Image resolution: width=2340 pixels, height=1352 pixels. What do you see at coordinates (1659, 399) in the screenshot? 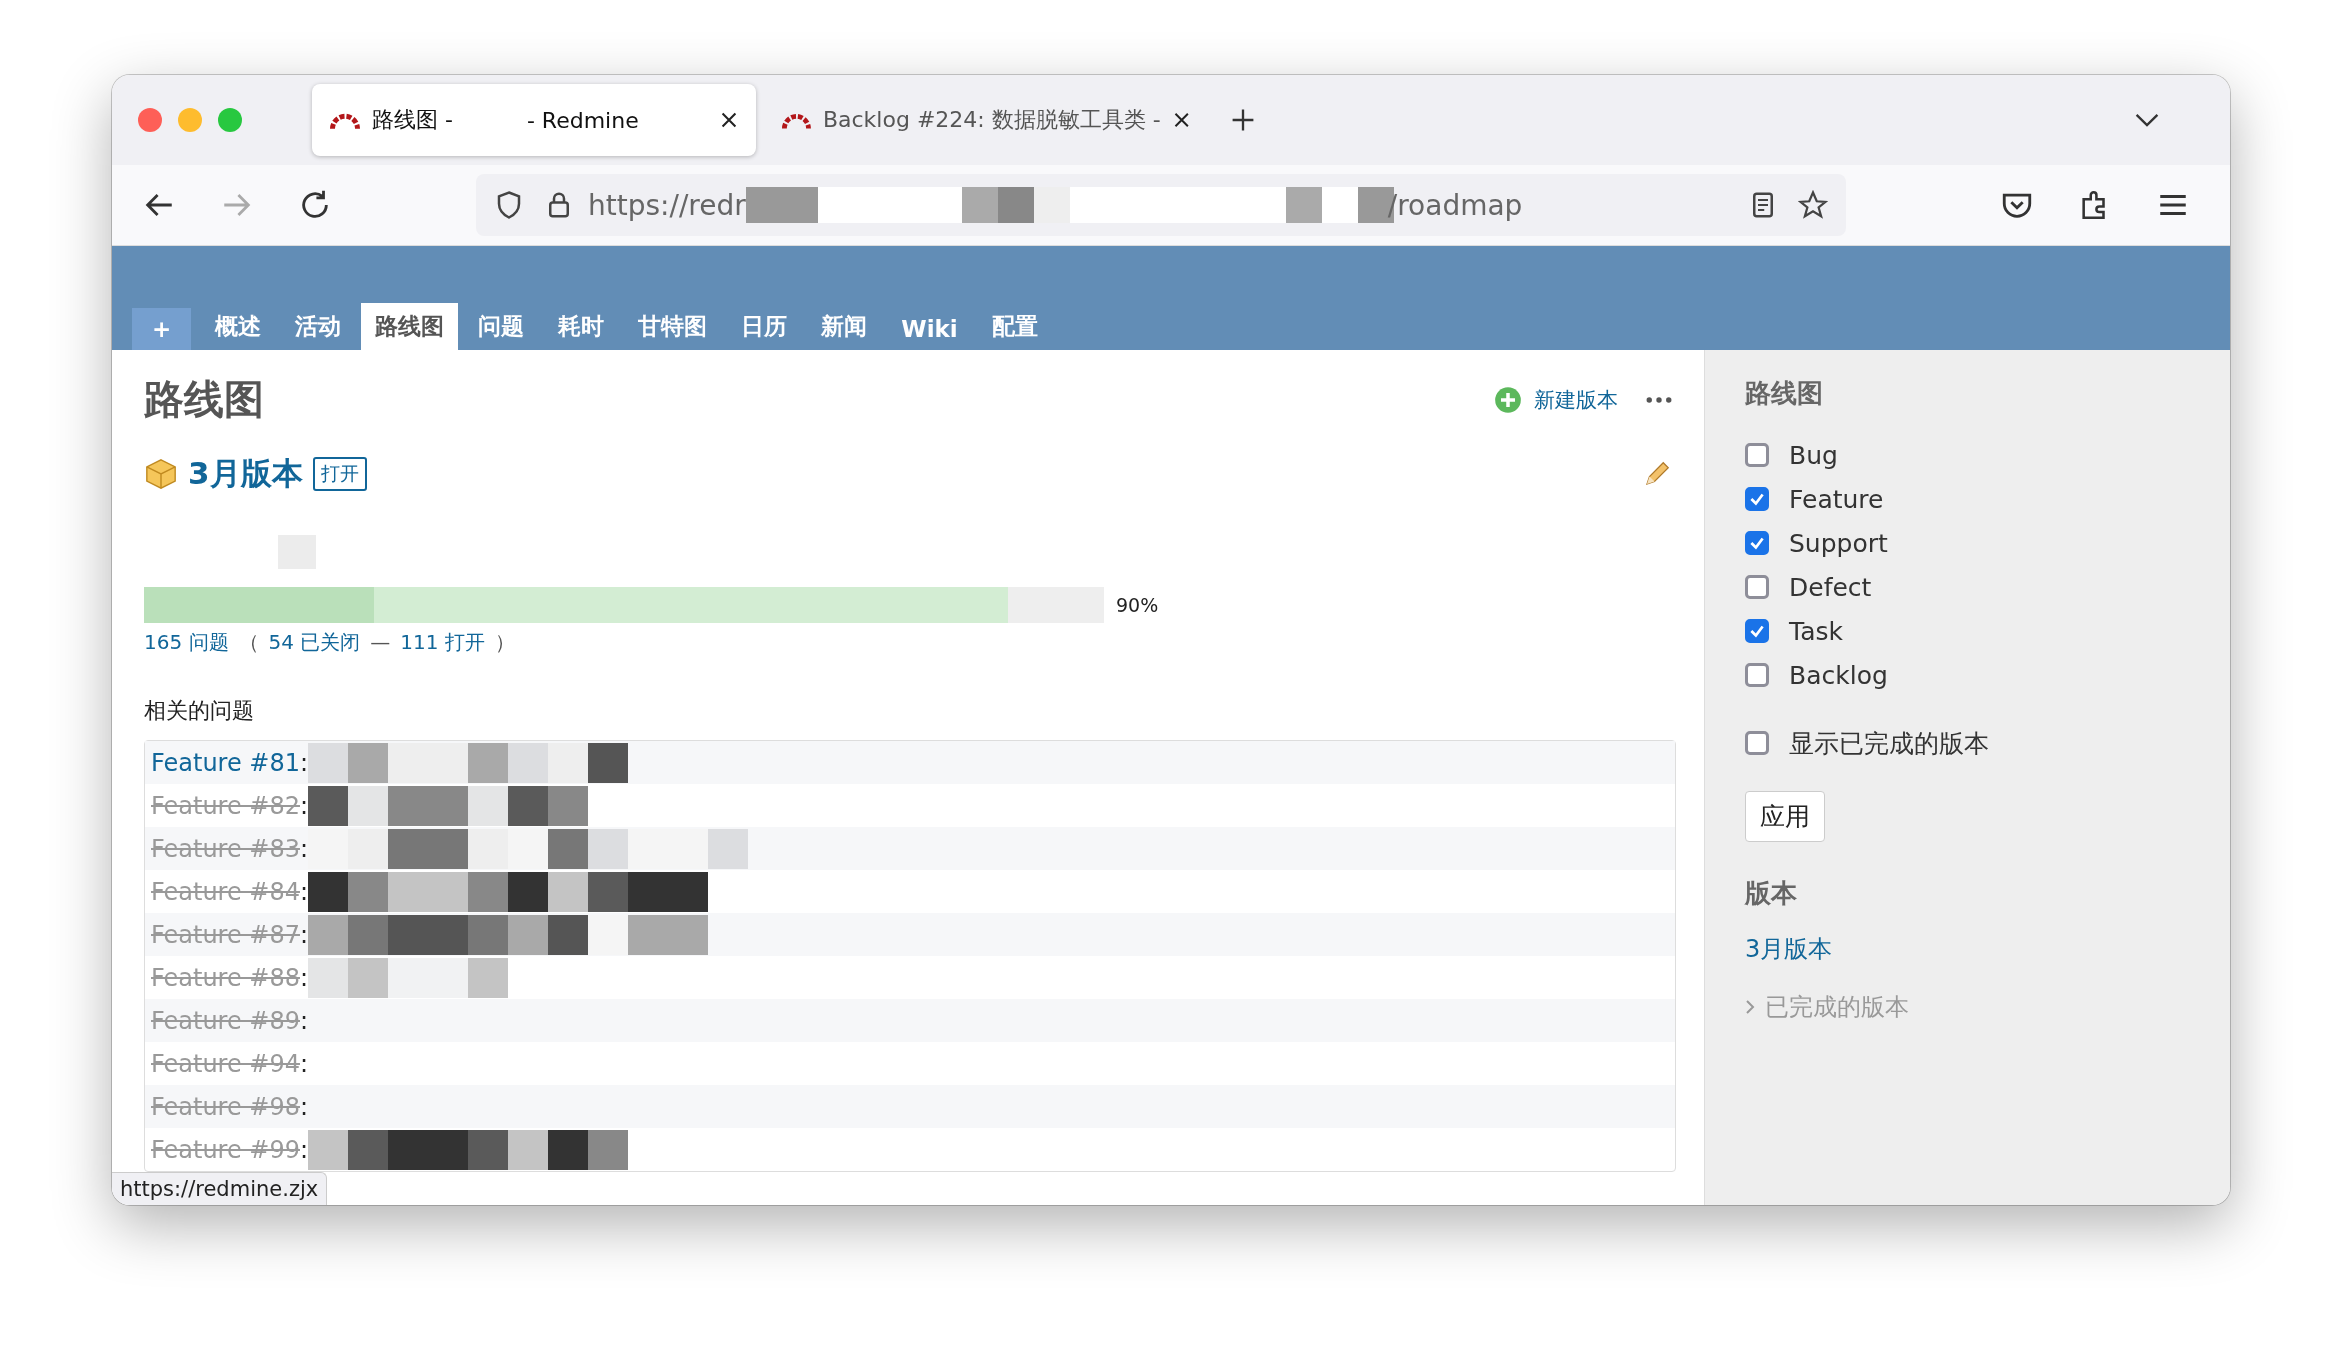
I see `more-icon` at bounding box center [1659, 399].